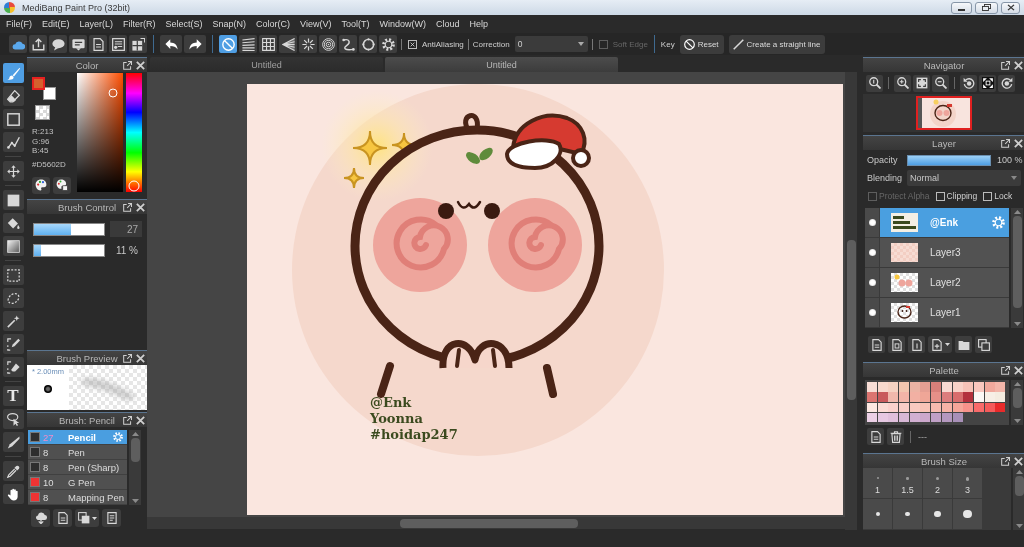 The width and height of the screenshot is (1024, 547). What do you see at coordinates (38, 83) in the screenshot?
I see `foreground-swatch` at bounding box center [38, 83].